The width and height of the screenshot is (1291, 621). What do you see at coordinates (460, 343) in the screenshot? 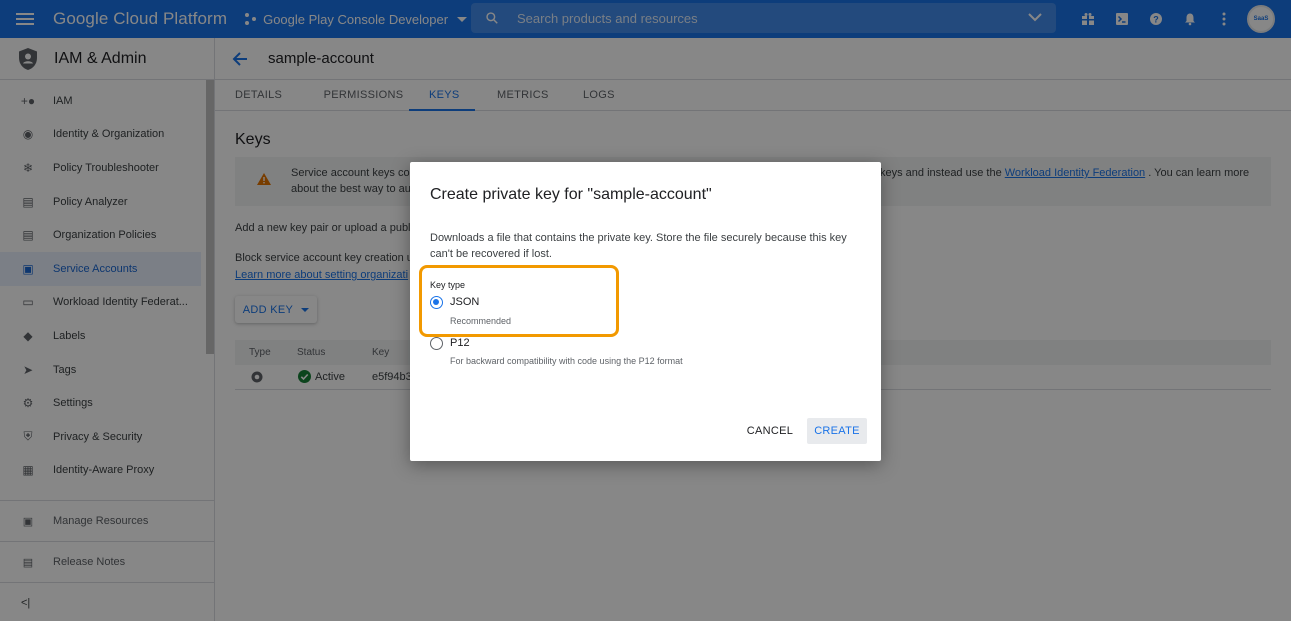
I see `p12-label: P12` at bounding box center [460, 343].